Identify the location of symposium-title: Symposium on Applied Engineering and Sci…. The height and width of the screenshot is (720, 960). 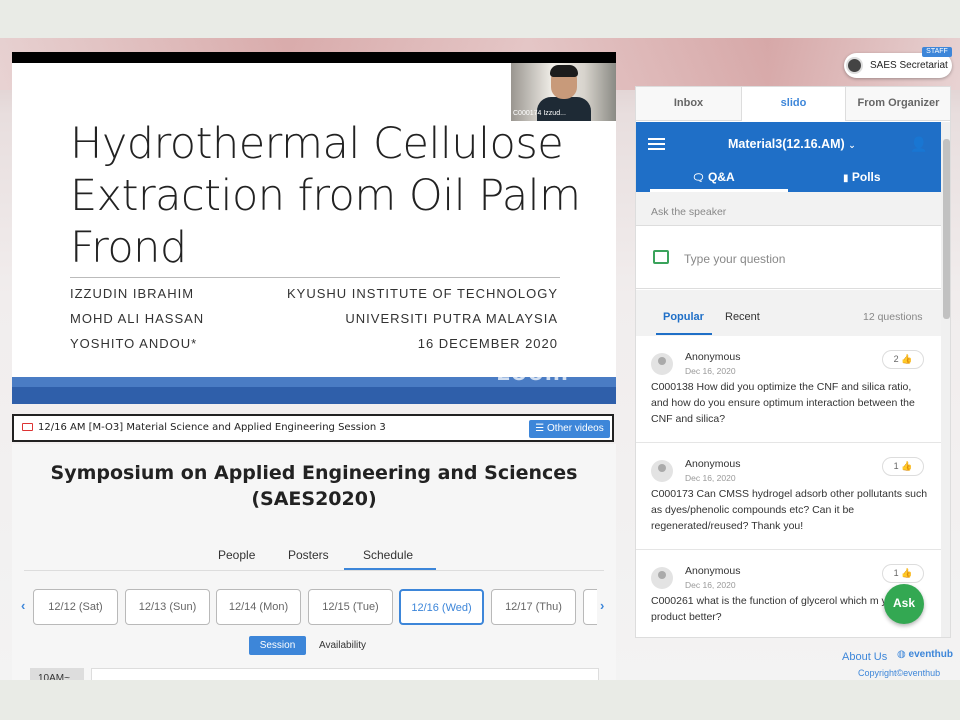
(314, 486).